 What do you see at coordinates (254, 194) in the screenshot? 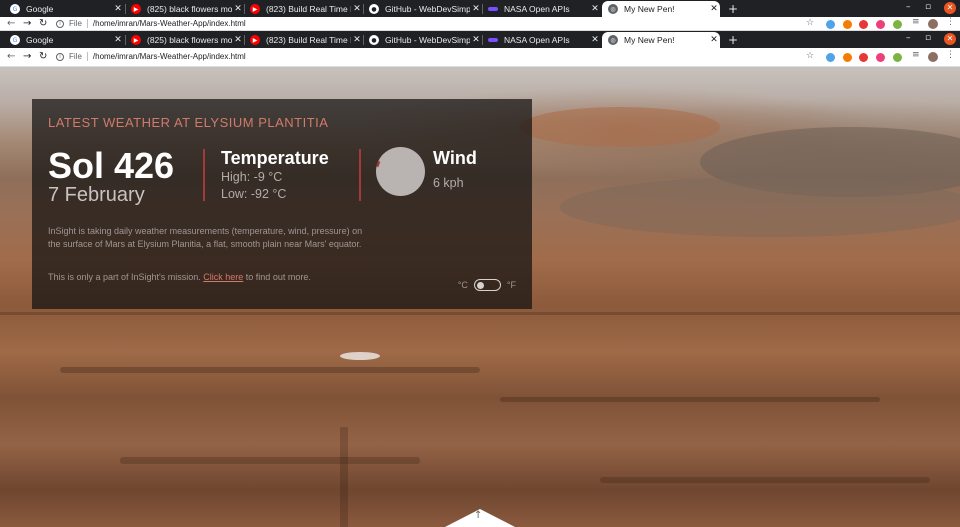
I see `temperature-low: Low: -92 °C` at bounding box center [254, 194].